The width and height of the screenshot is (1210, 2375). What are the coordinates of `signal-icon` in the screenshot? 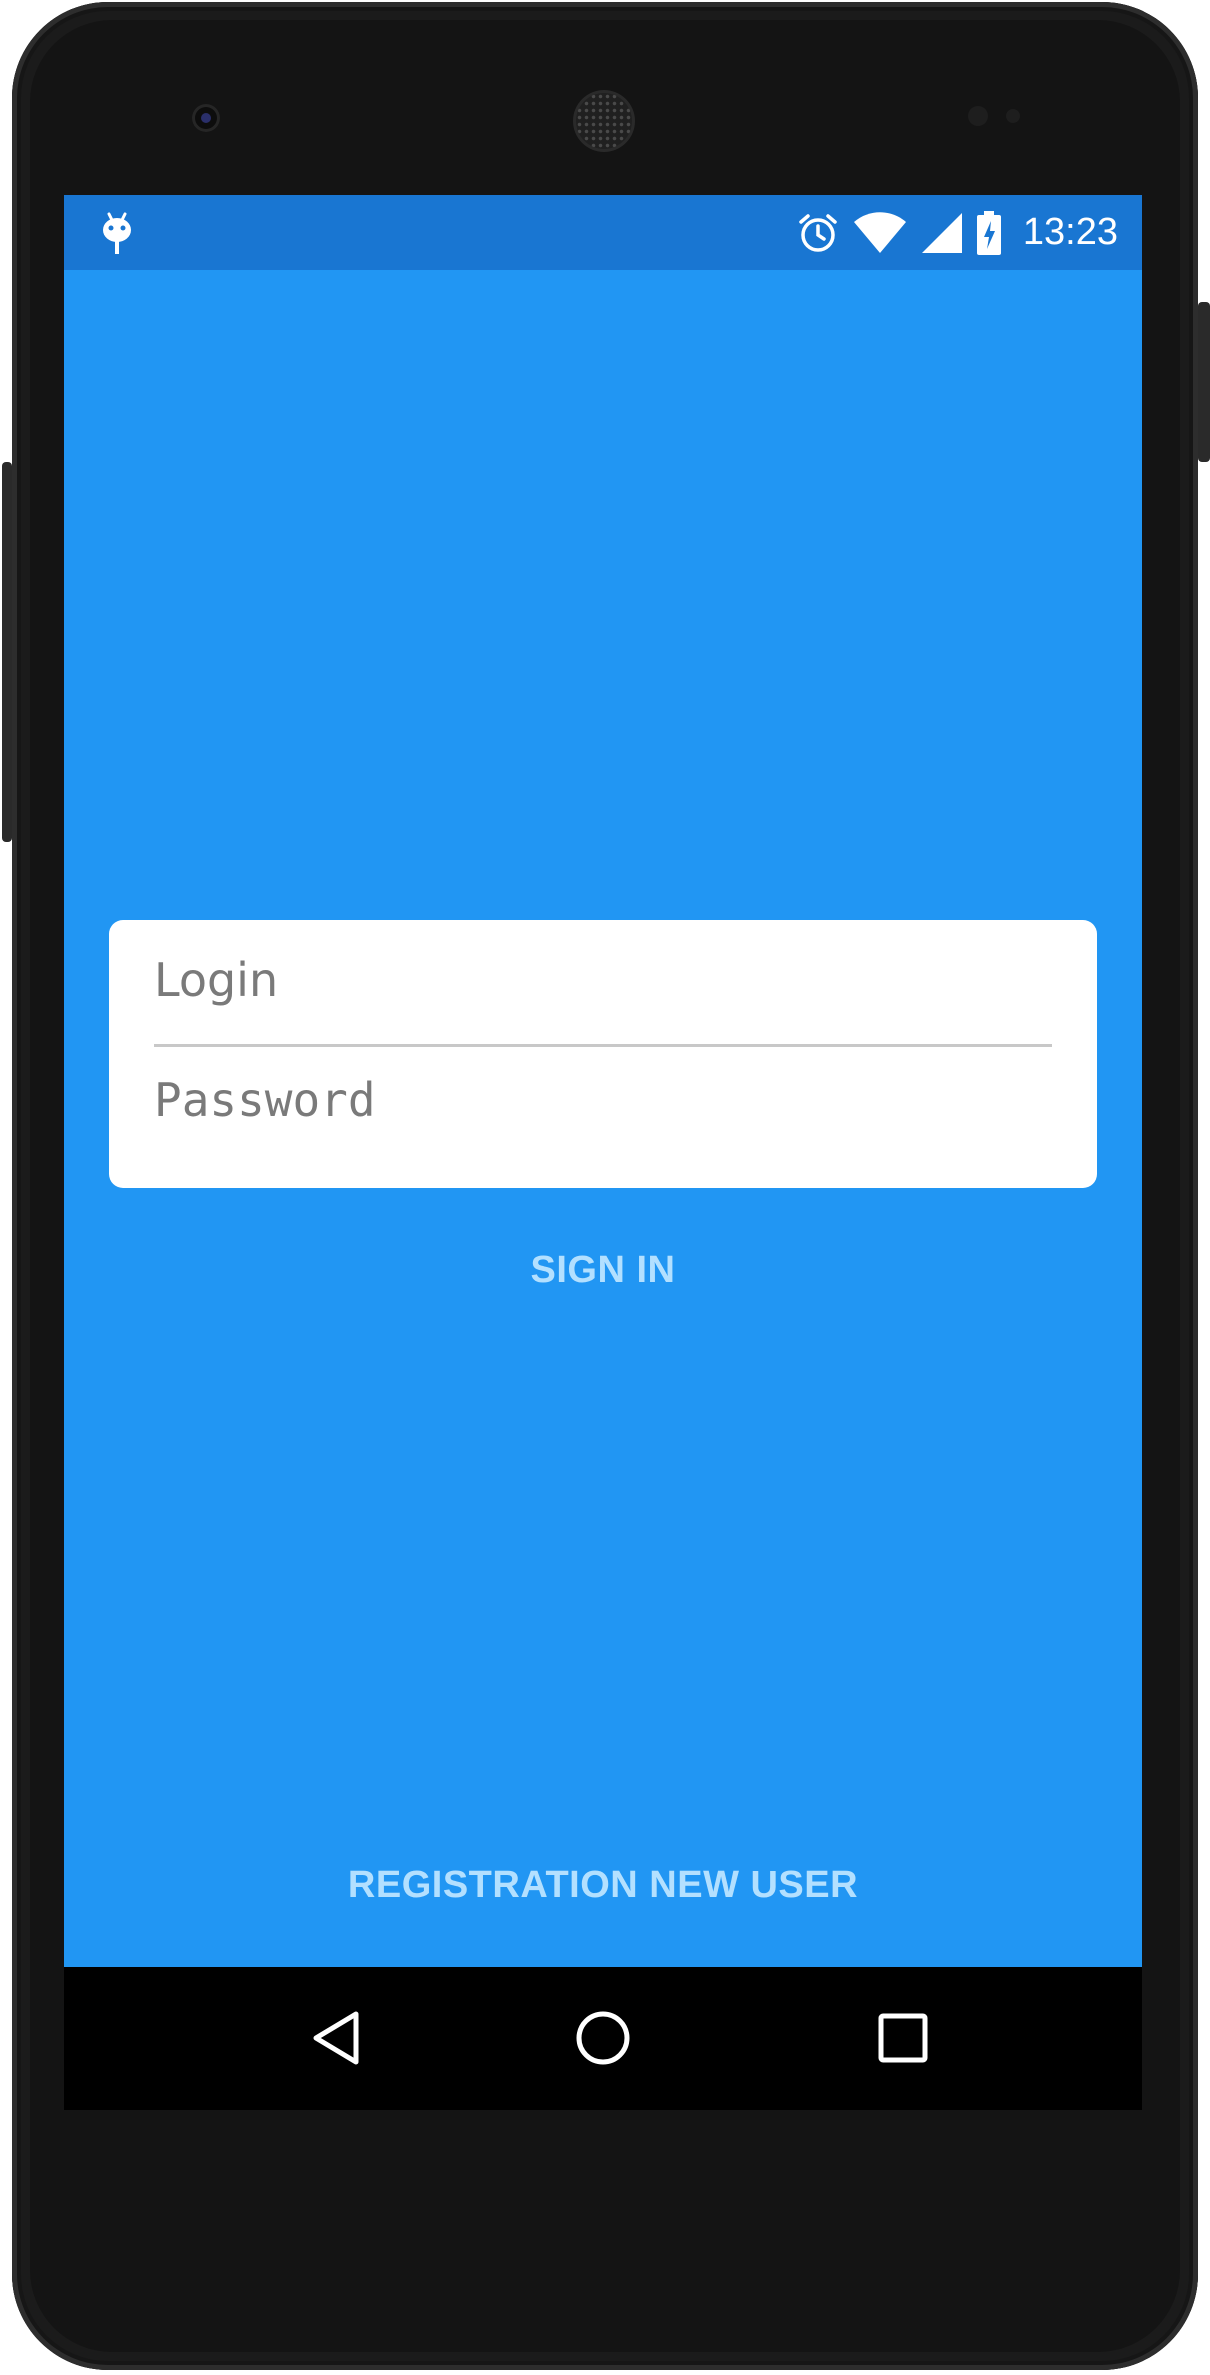 It's located at (942, 233).